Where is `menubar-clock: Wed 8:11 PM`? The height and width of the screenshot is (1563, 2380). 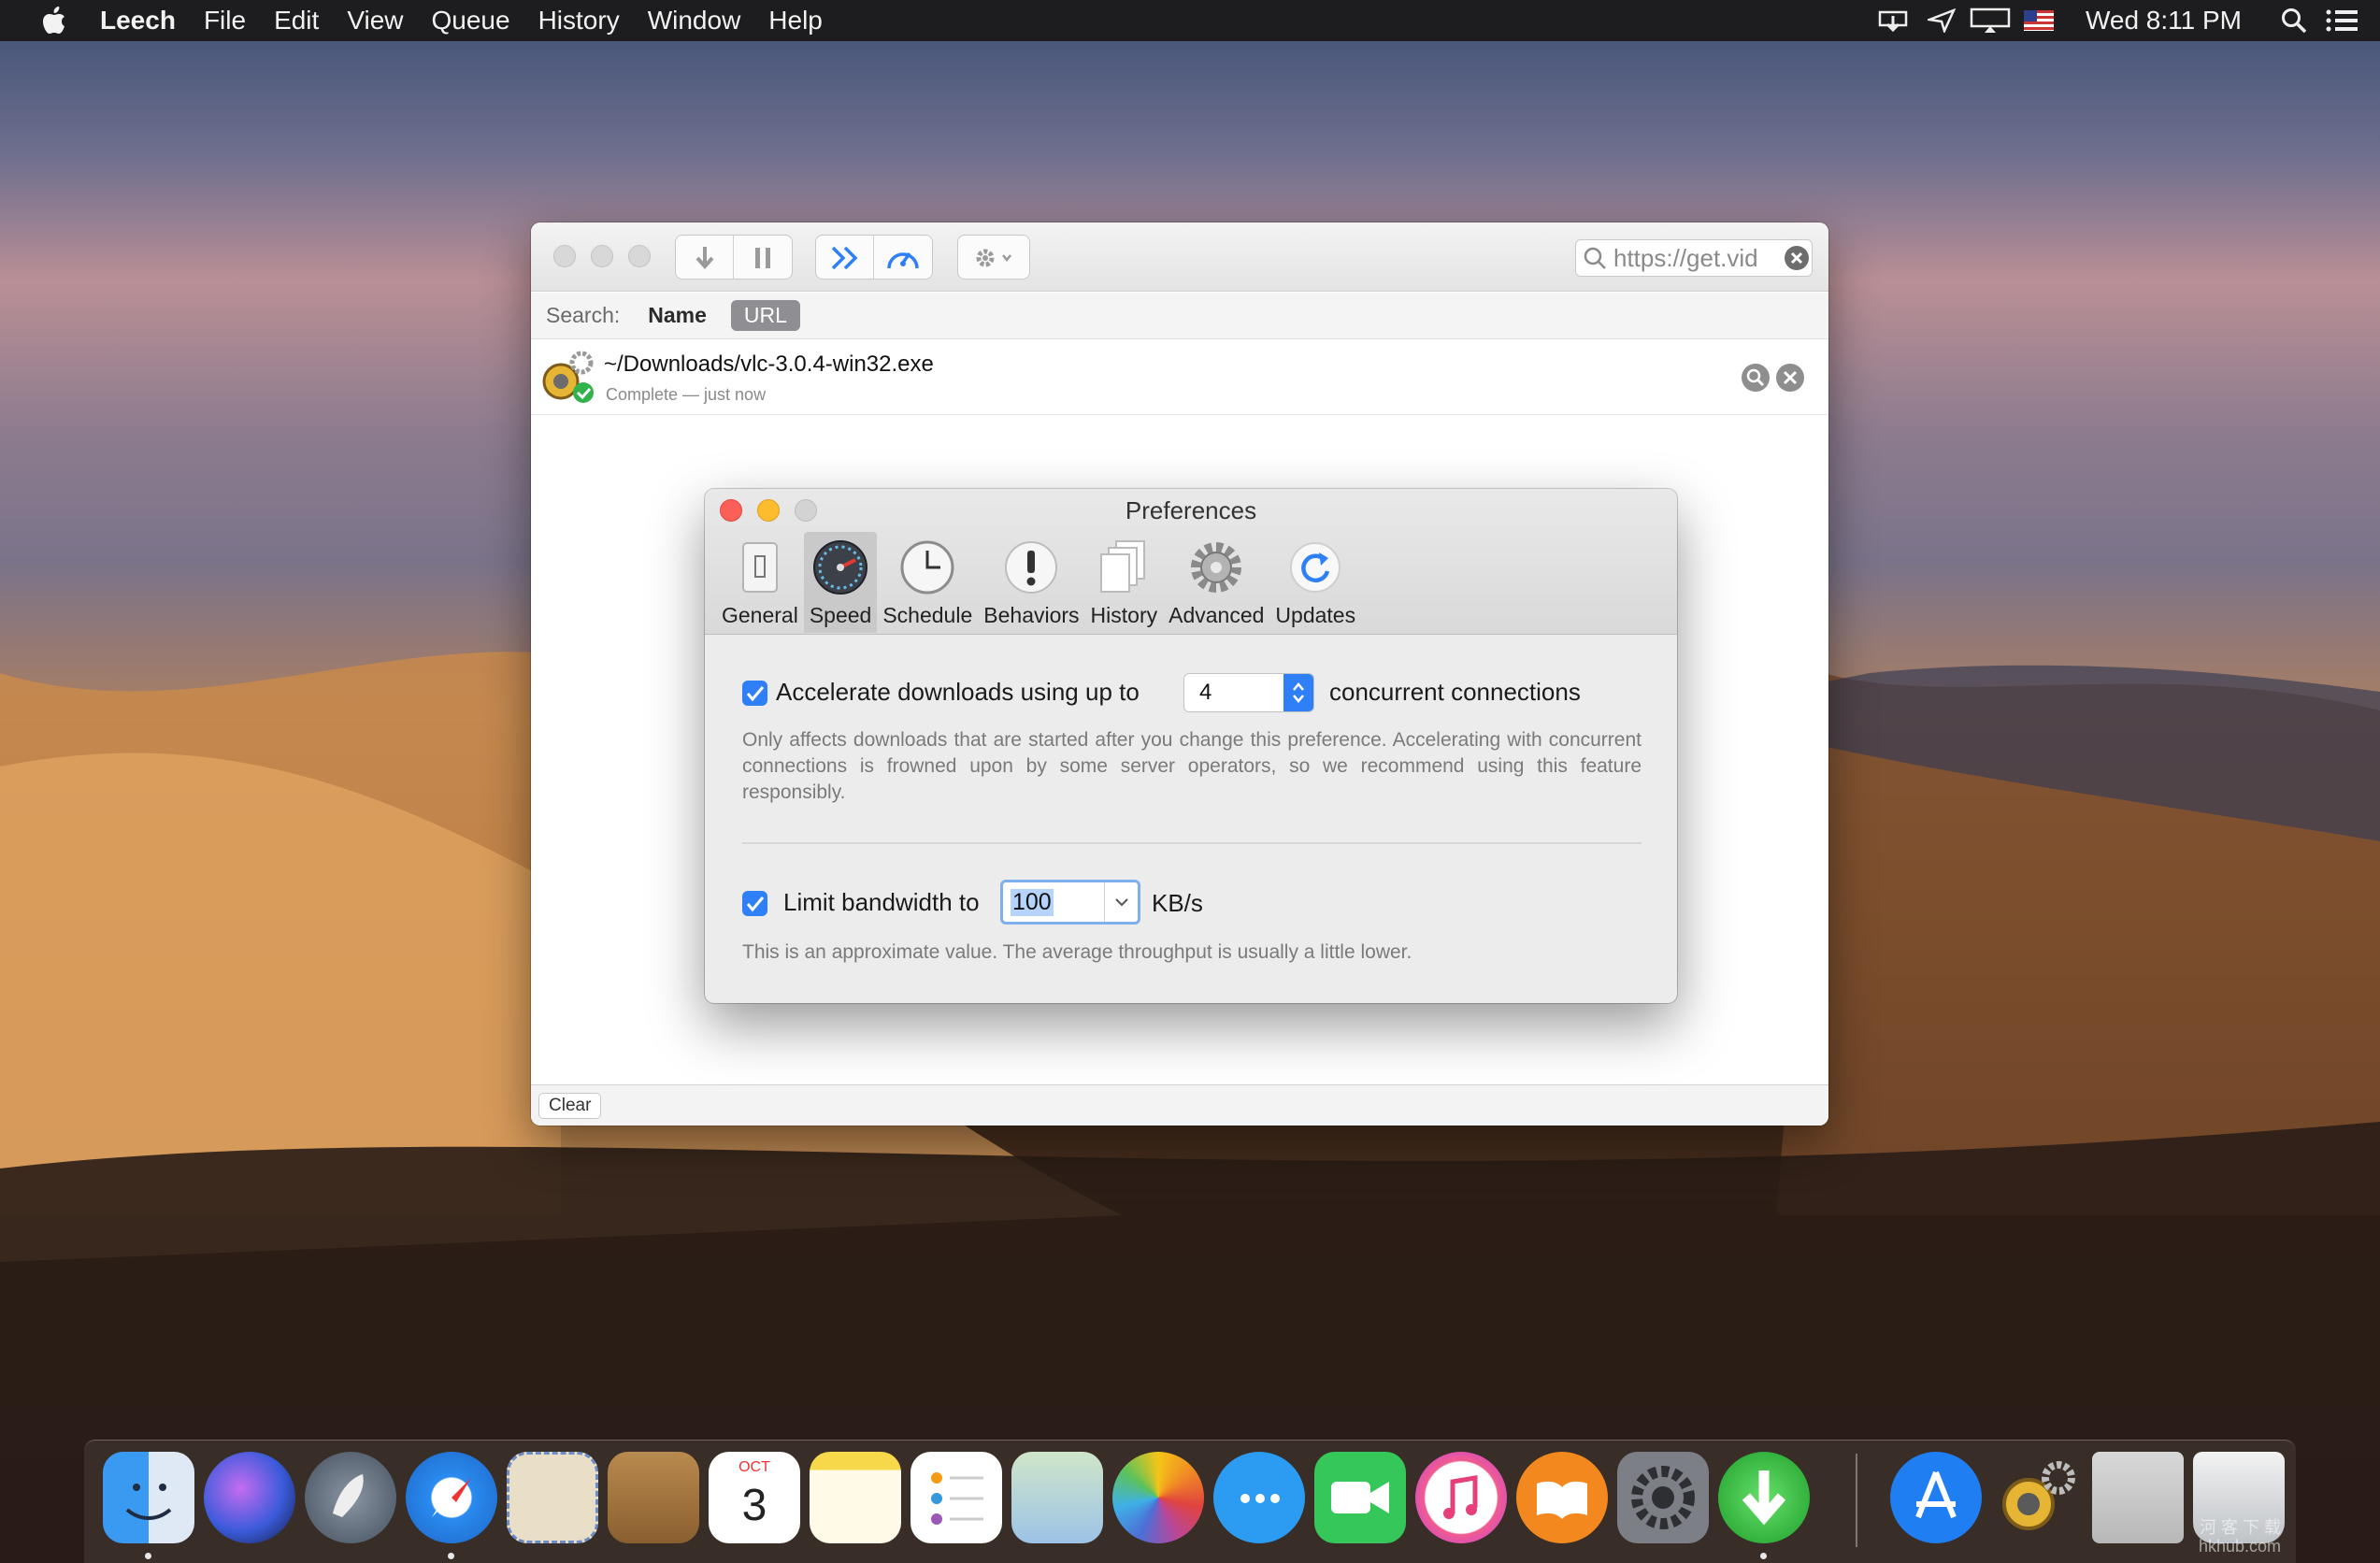
menubar-clock: Wed 8:11 PM is located at coordinates (2166, 21).